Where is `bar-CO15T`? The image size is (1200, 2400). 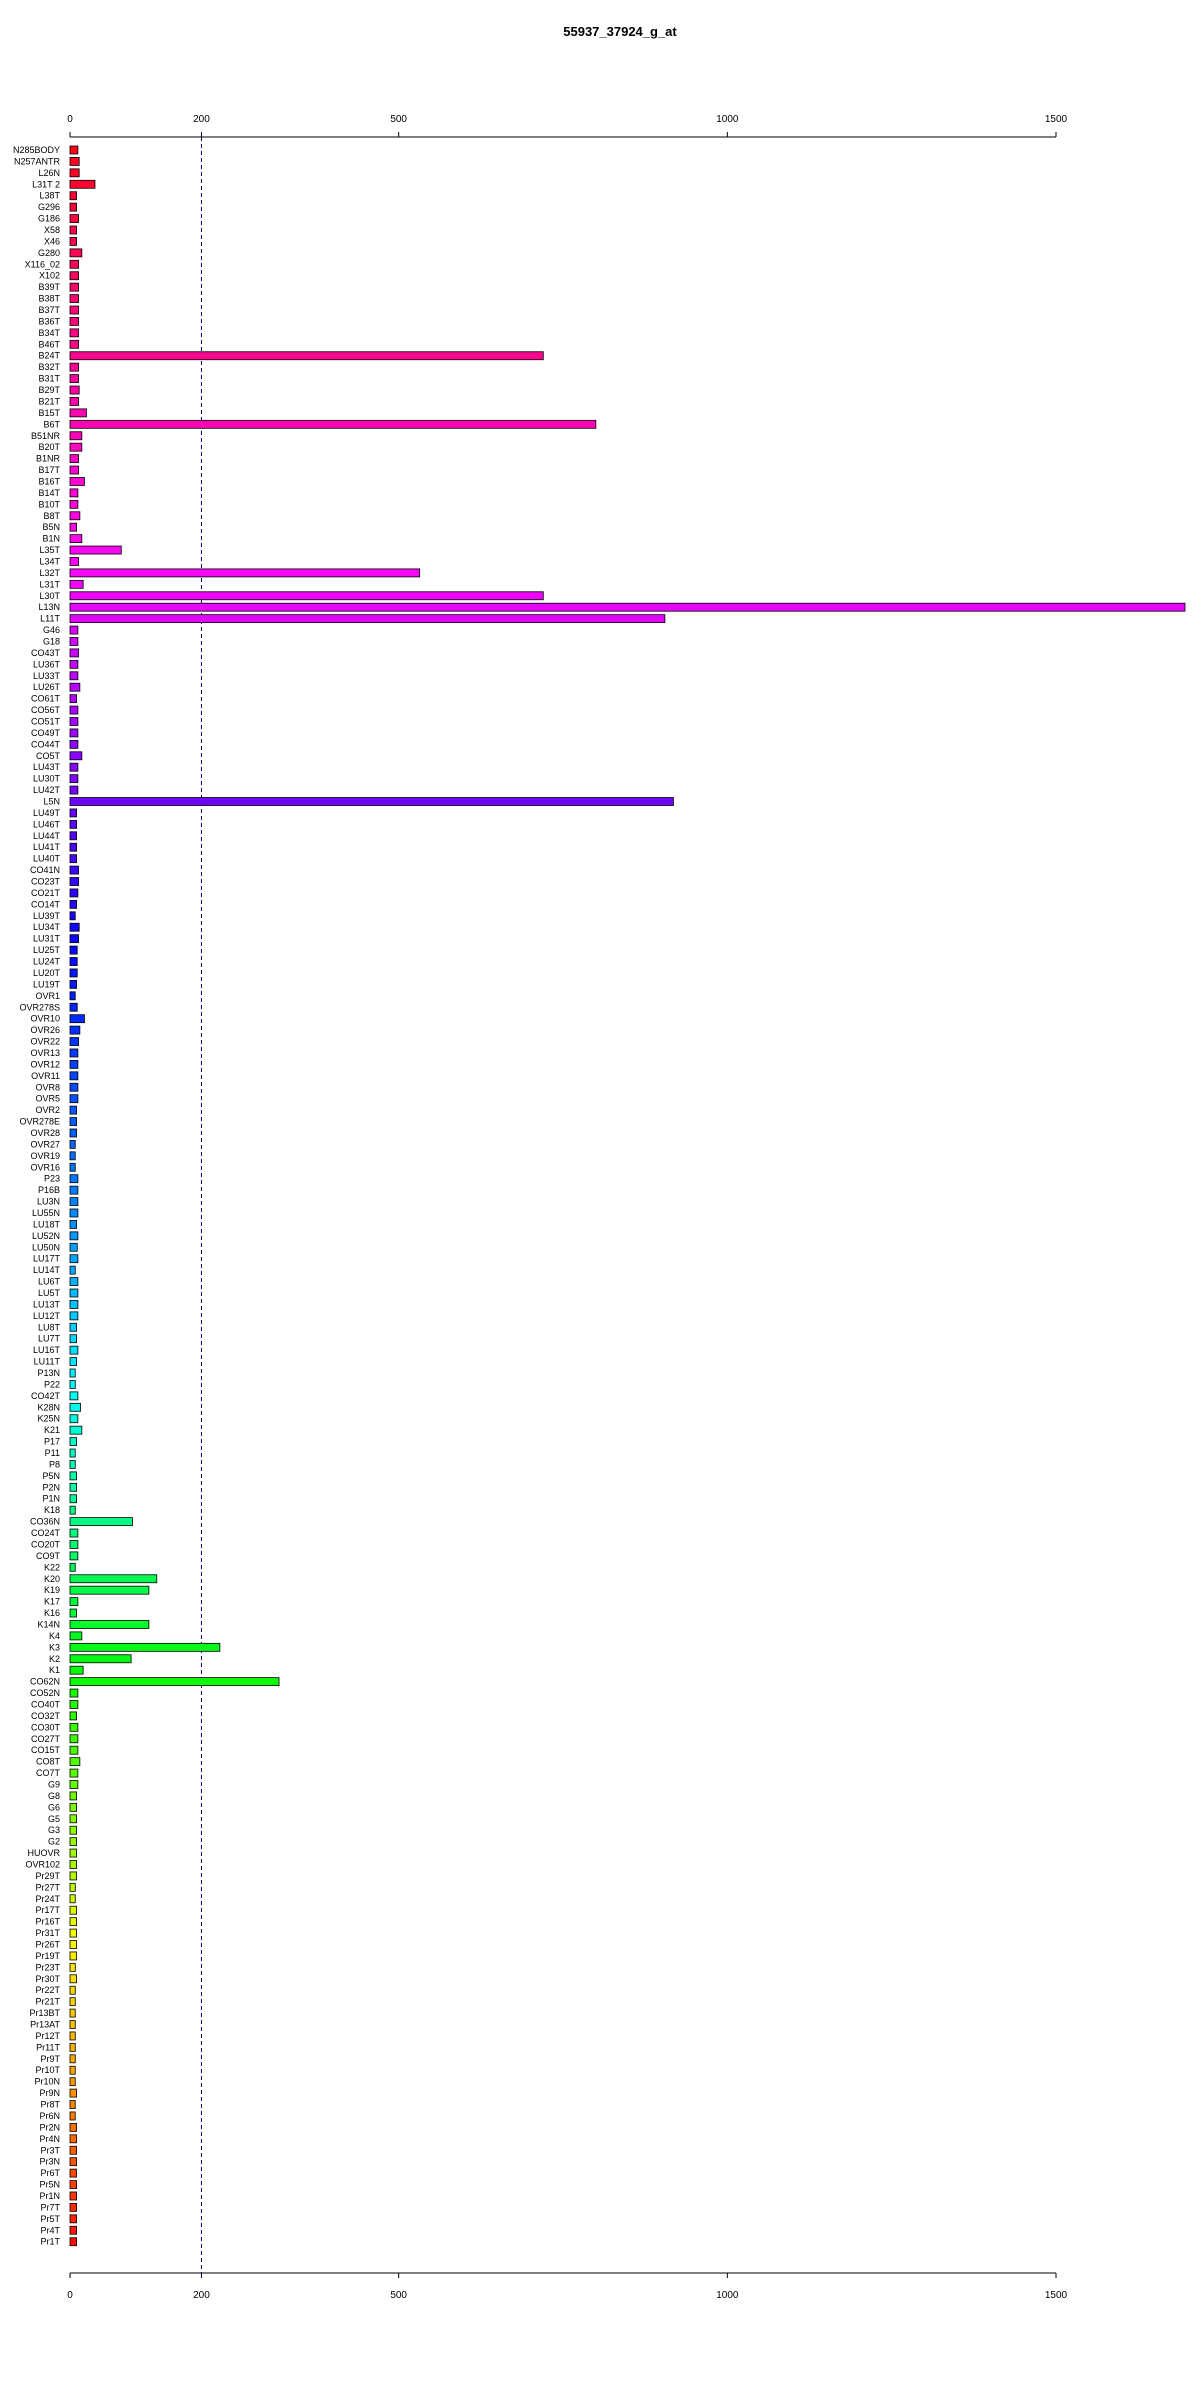 bar-CO15T is located at coordinates (74, 1750).